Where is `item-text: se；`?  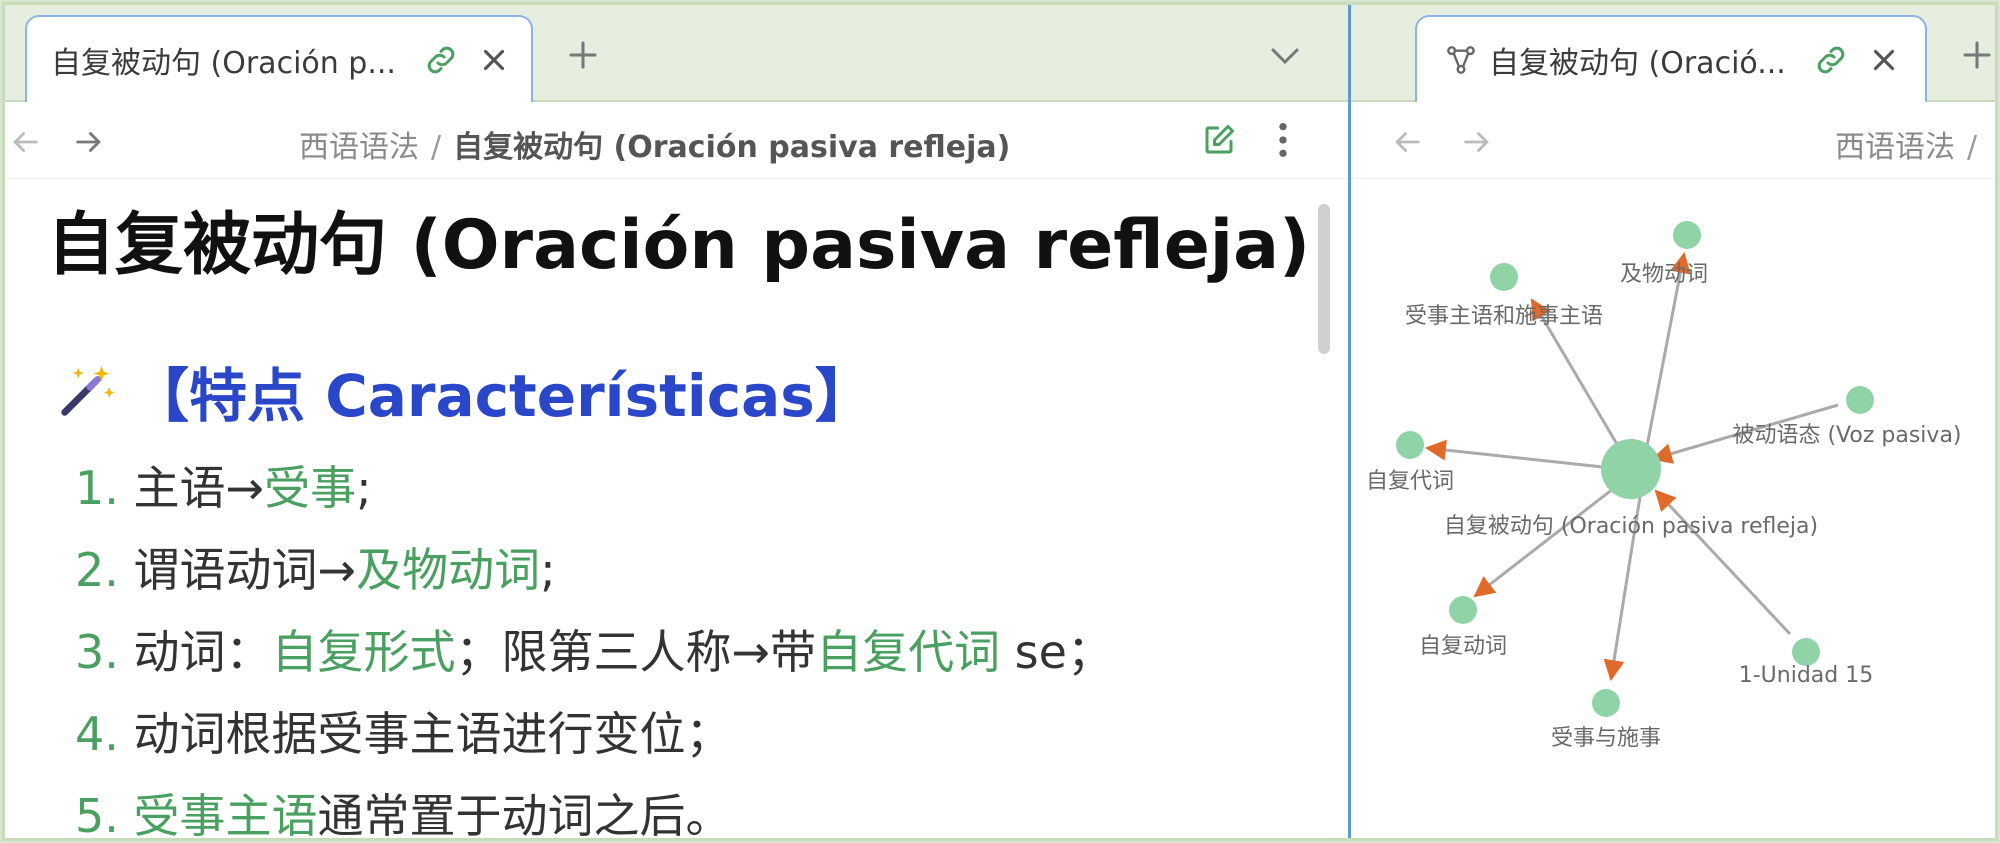 item-text: se； is located at coordinates (1056, 652).